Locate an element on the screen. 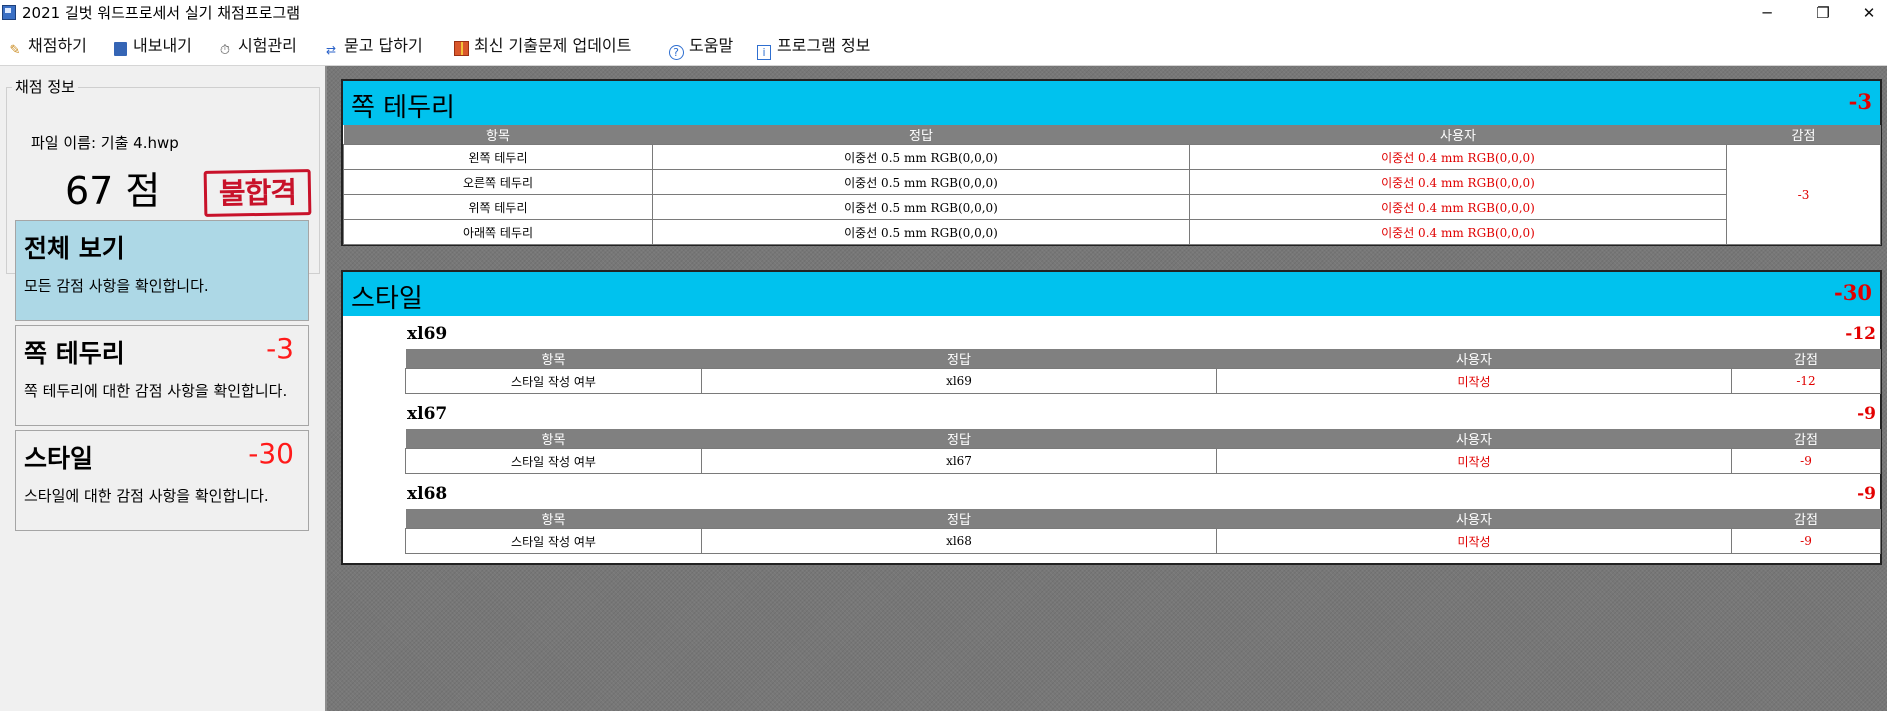  nav-style-deduction: -30 is located at coordinates (271, 453).